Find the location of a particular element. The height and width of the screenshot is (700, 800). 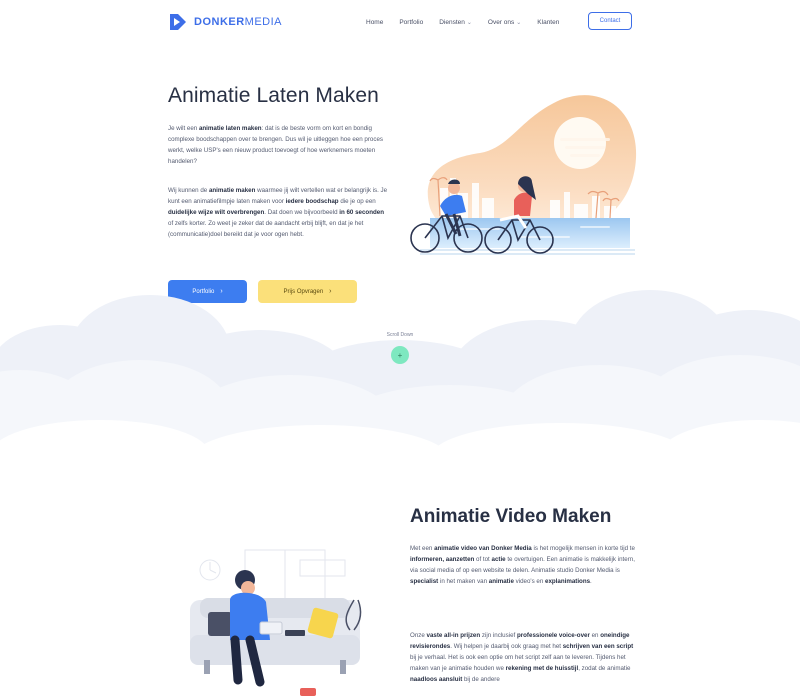

bold-text: iedere boodschap is located at coordinates (312, 201).